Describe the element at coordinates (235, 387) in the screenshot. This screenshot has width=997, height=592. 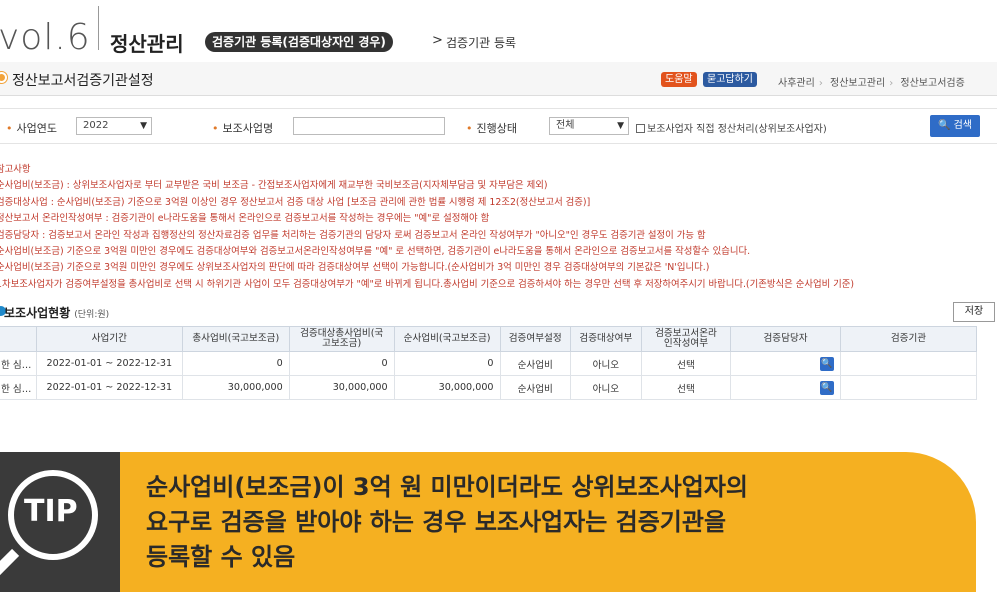
I see `cell-total: 30,000,000` at that location.